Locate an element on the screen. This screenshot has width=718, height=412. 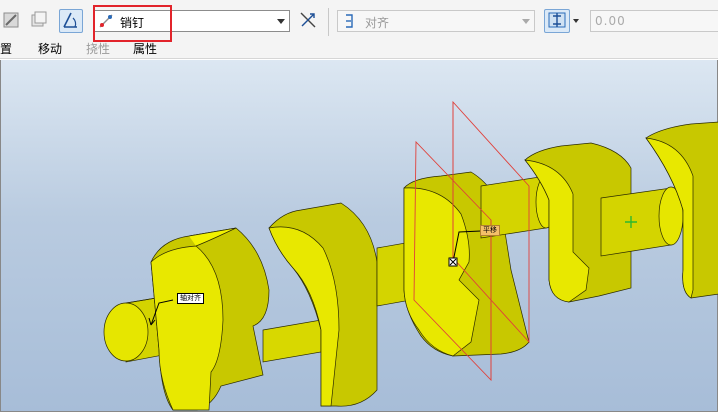
highlight-box is located at coordinates (132, 23).